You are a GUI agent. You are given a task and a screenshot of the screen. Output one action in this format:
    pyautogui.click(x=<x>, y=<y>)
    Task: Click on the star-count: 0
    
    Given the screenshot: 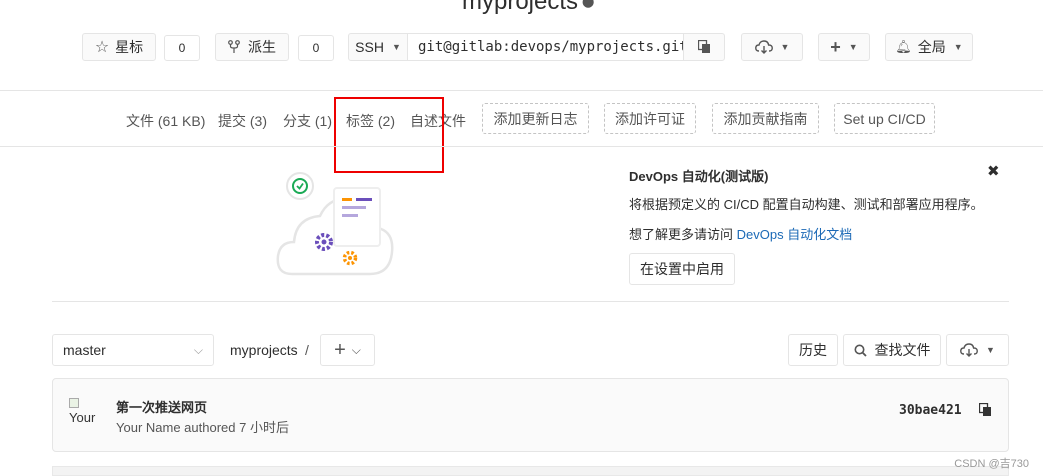 What is the action you would take?
    pyautogui.click(x=182, y=48)
    